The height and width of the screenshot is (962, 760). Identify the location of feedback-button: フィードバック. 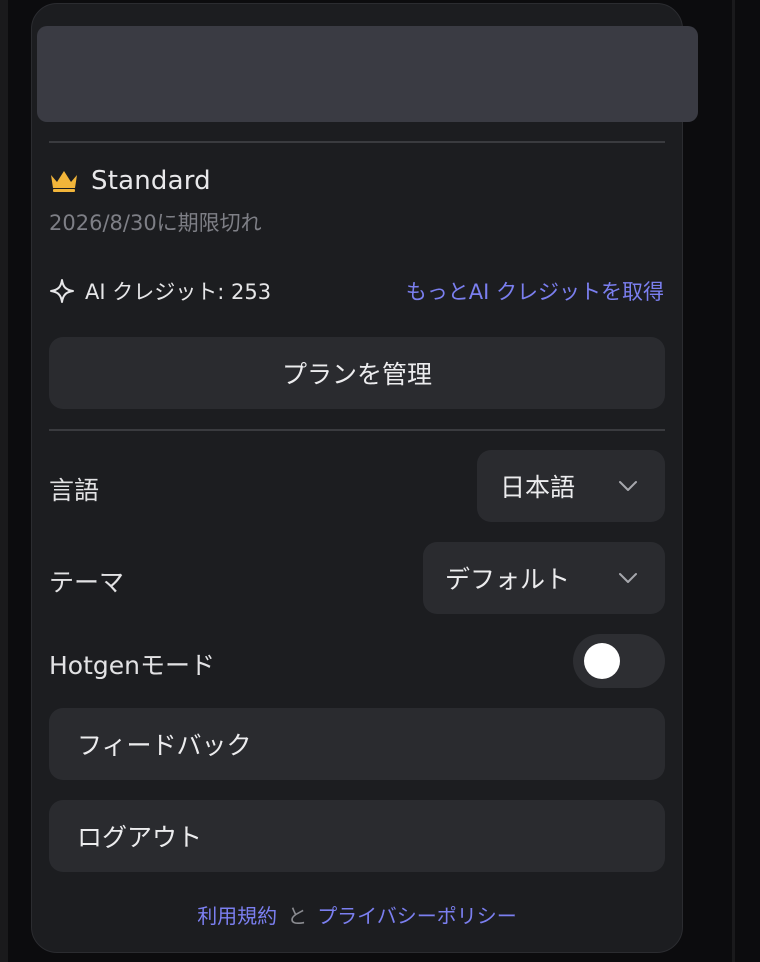
(357, 744).